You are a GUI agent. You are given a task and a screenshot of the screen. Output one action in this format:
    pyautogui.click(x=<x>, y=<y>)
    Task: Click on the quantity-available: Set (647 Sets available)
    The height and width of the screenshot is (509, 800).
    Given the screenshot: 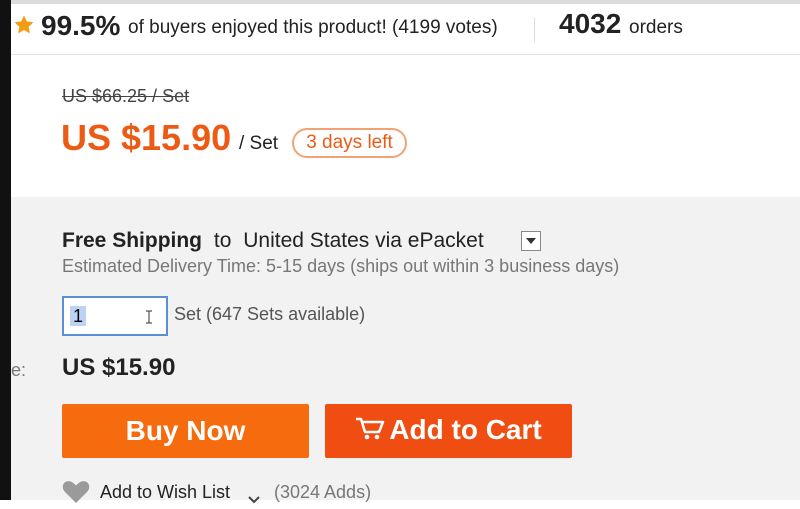 What is the action you would take?
    pyautogui.click(x=270, y=314)
    